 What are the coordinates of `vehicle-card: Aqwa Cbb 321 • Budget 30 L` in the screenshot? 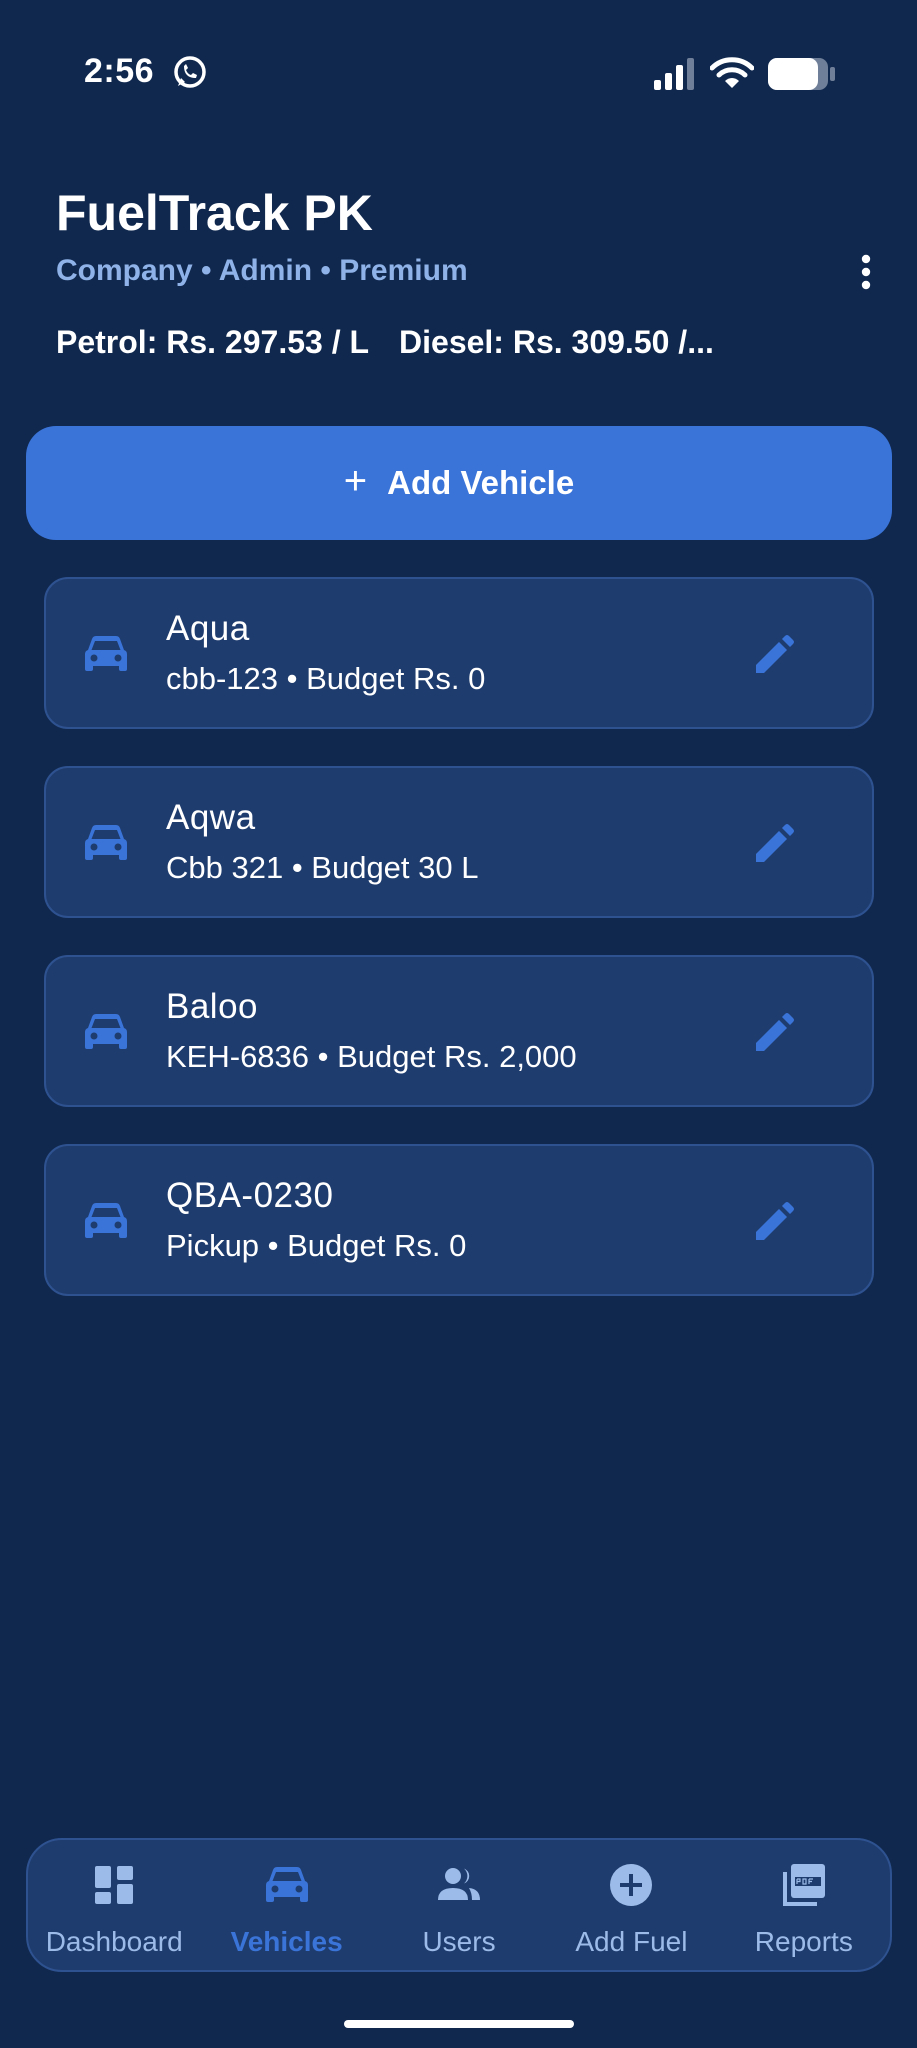 It's located at (459, 842).